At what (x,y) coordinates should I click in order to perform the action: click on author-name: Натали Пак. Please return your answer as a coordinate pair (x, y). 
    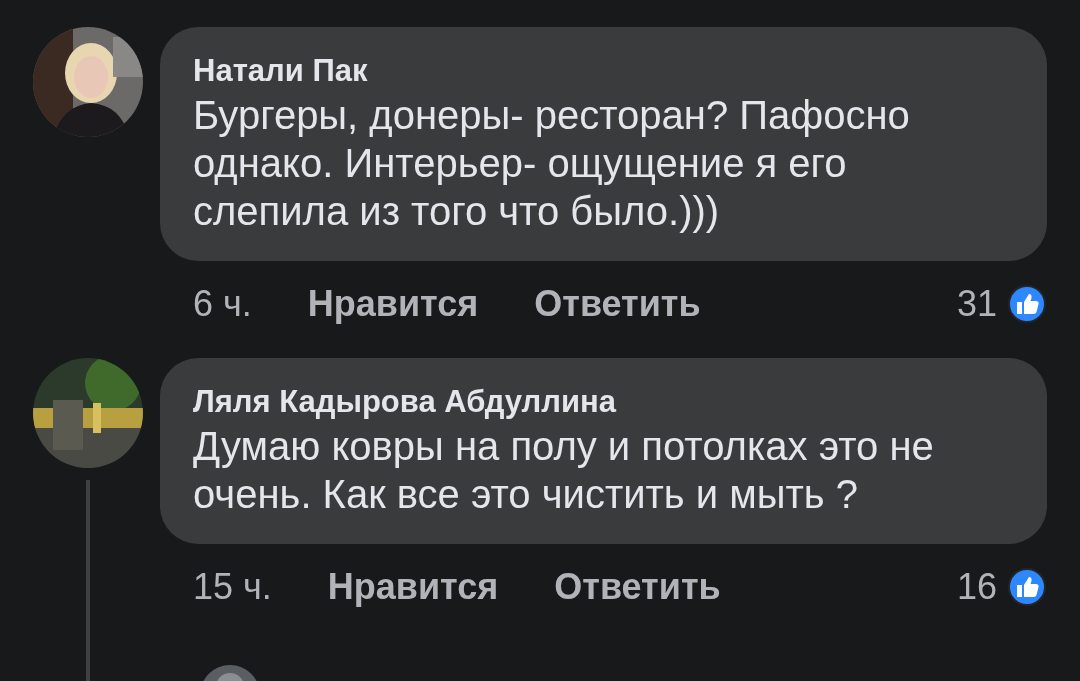
    Looking at the image, I should click on (603, 71).